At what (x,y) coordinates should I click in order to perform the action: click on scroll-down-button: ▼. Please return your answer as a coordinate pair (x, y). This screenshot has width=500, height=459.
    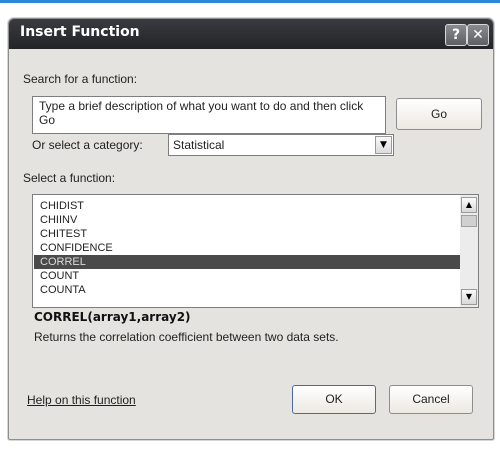
    Looking at the image, I should click on (469, 297).